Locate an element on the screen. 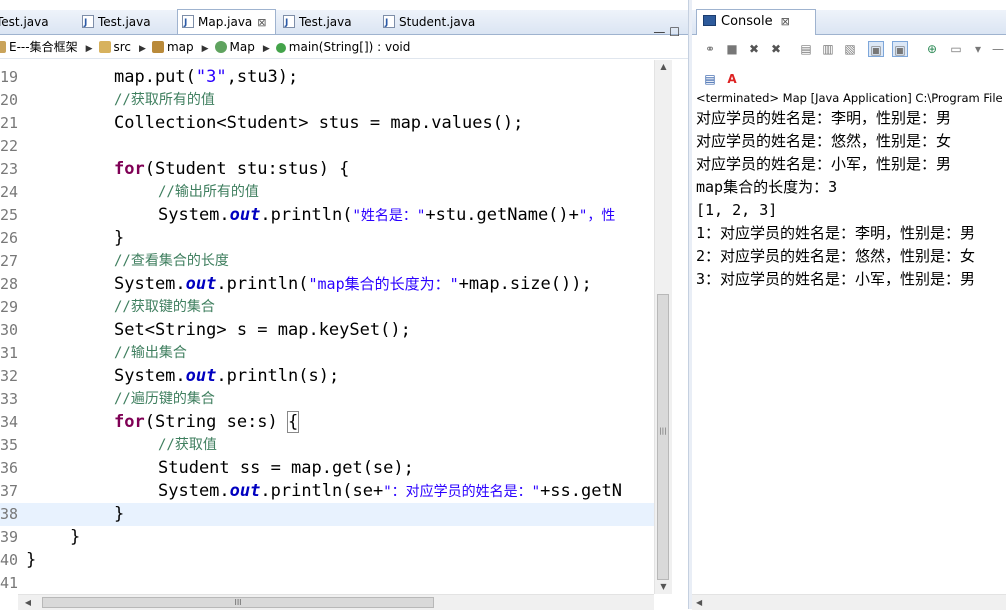  remove-all-icon: ✖ is located at coordinates (776, 49).